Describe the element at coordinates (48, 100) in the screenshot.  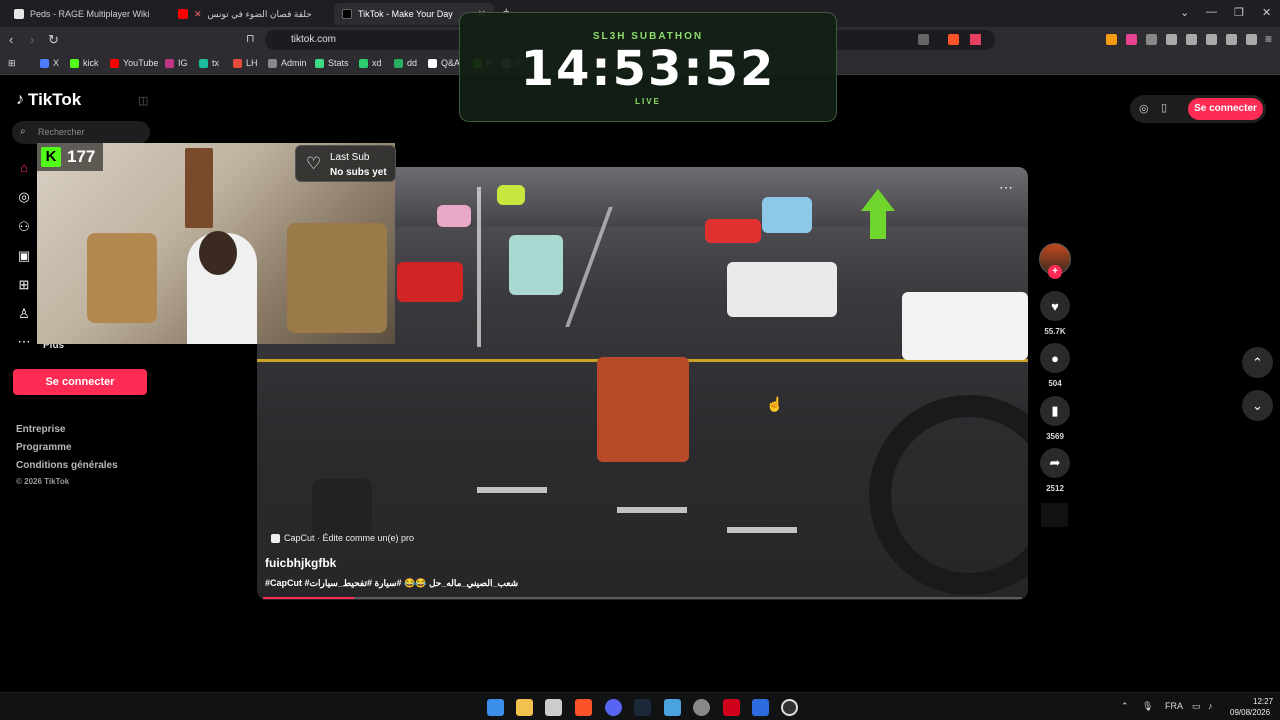
I see `tiktok-logo: ♪ TikTok` at that location.